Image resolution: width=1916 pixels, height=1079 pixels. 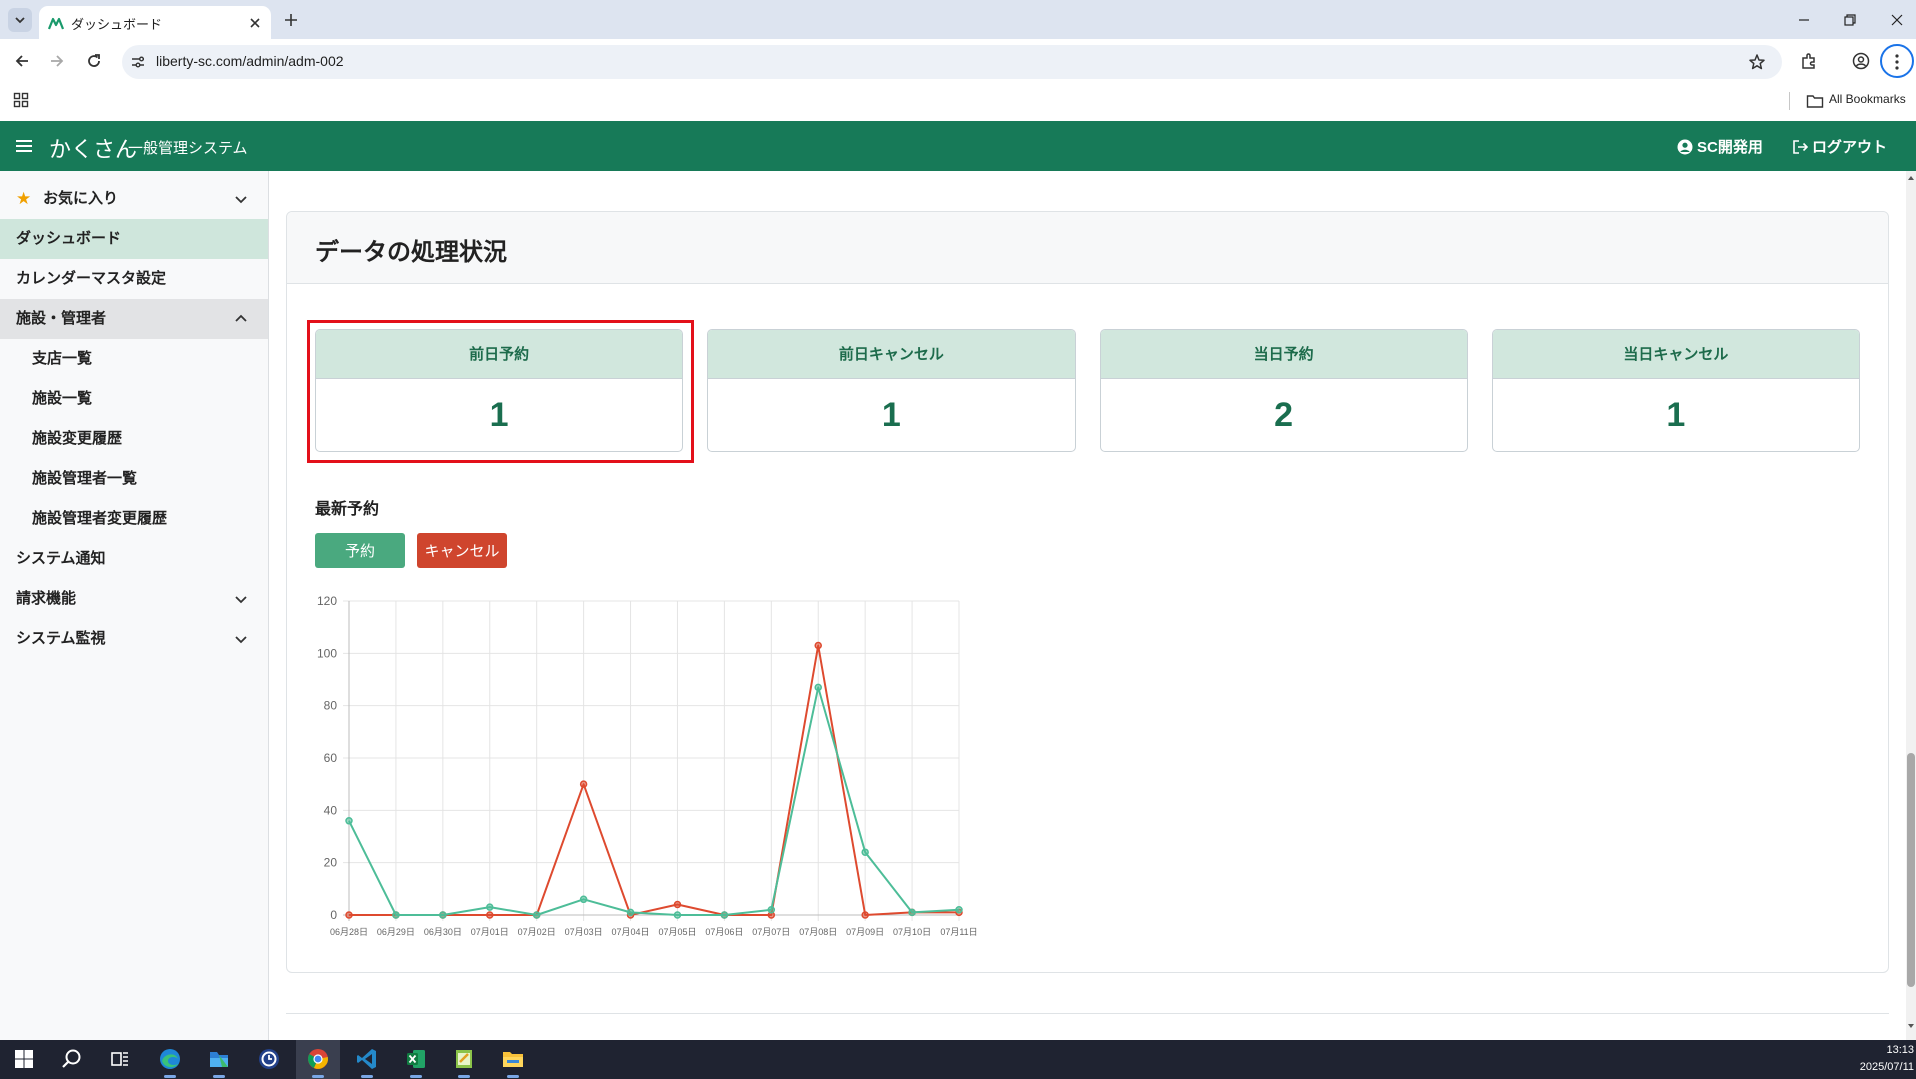 I want to click on sidebar-item-label: 施設変更履歴, so click(x=77, y=438).